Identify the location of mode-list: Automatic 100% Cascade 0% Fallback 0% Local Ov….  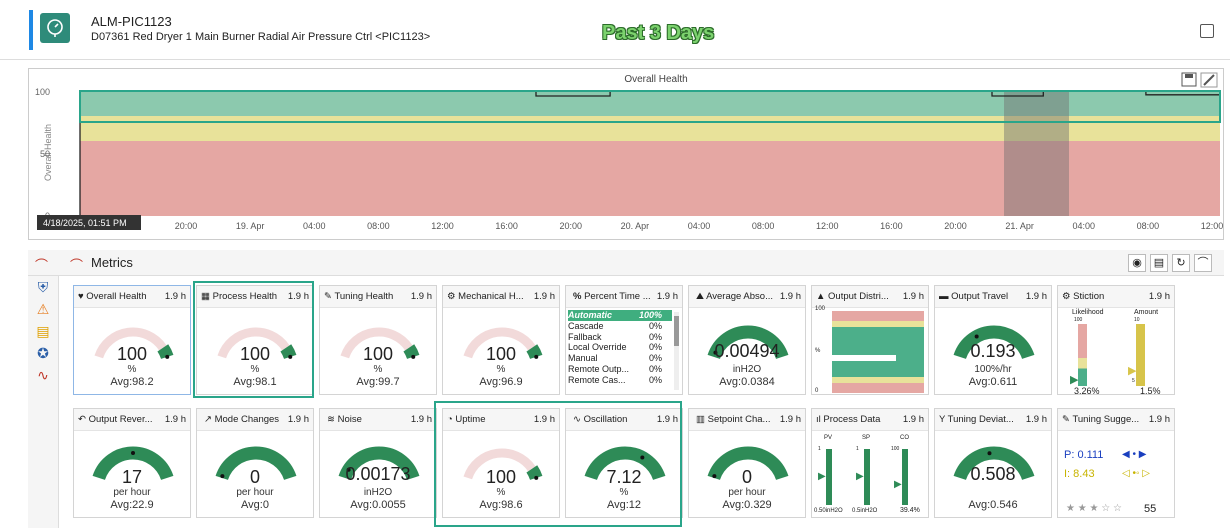
(620, 348).